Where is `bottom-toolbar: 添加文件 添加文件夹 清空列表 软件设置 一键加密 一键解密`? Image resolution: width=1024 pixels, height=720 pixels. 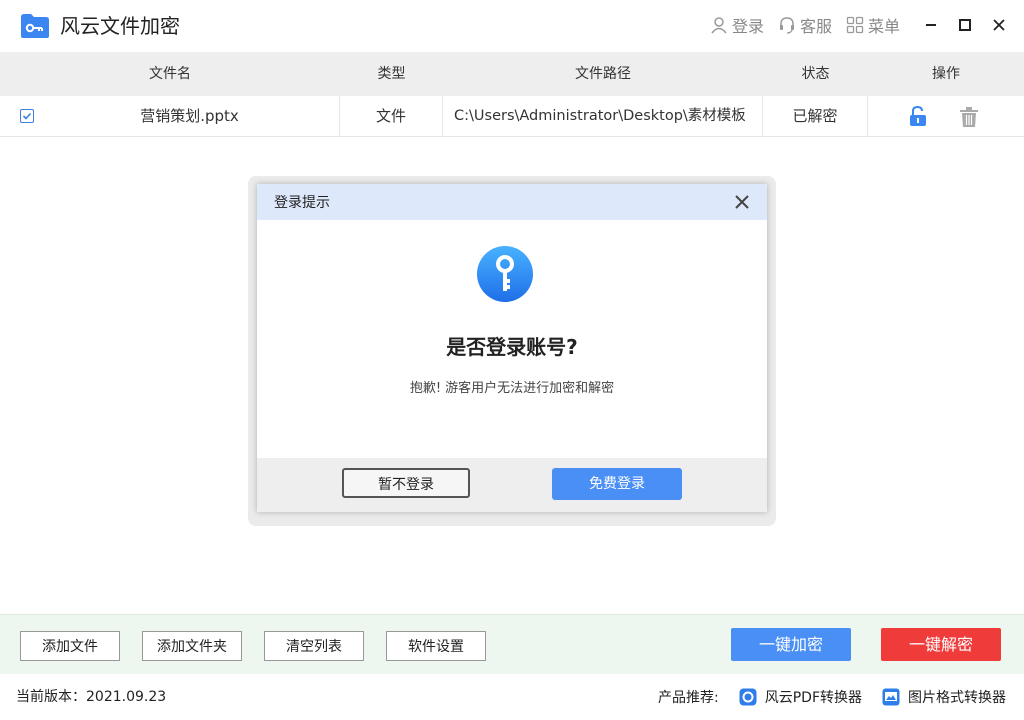
bottom-toolbar: 添加文件 添加文件夹 清空列表 软件设置 一键加密 一键解密 is located at coordinates (512, 644).